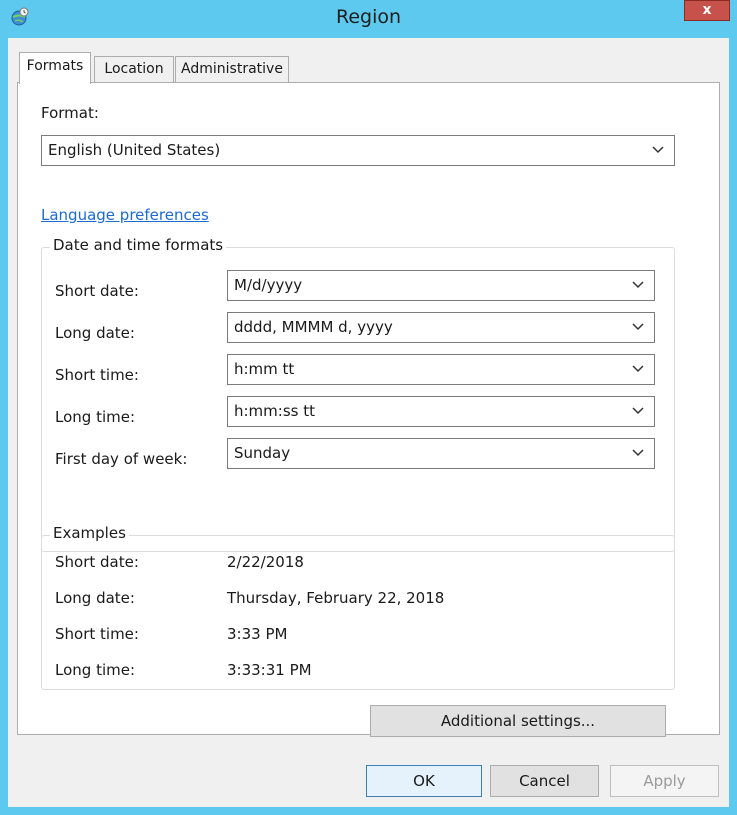  What do you see at coordinates (274, 411) in the screenshot?
I see `long-time-value: h:mm:ss tt` at bounding box center [274, 411].